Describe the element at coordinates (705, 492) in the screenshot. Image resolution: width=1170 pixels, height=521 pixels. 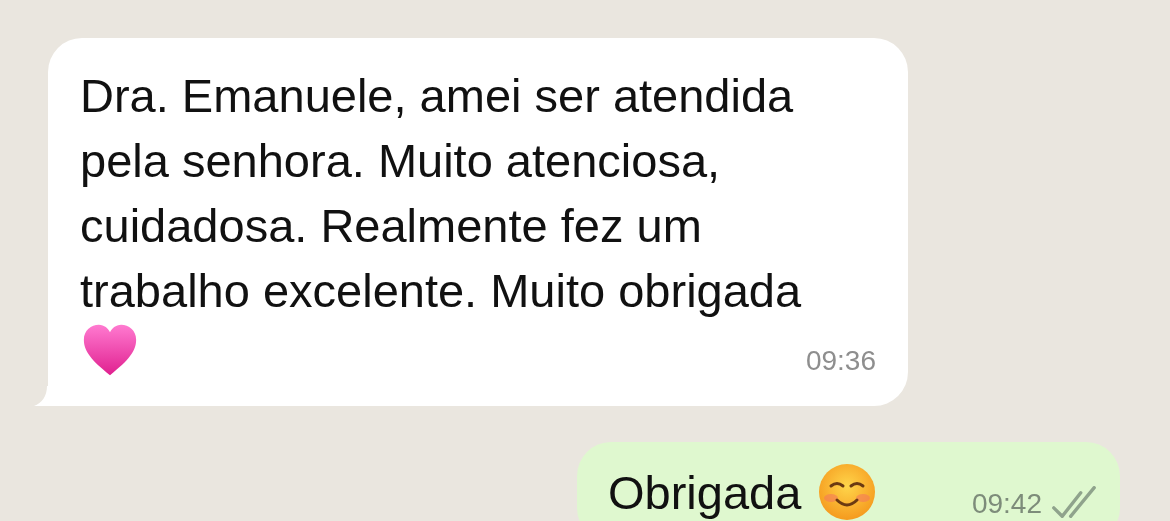
I see `message-text: Obrigada` at that location.